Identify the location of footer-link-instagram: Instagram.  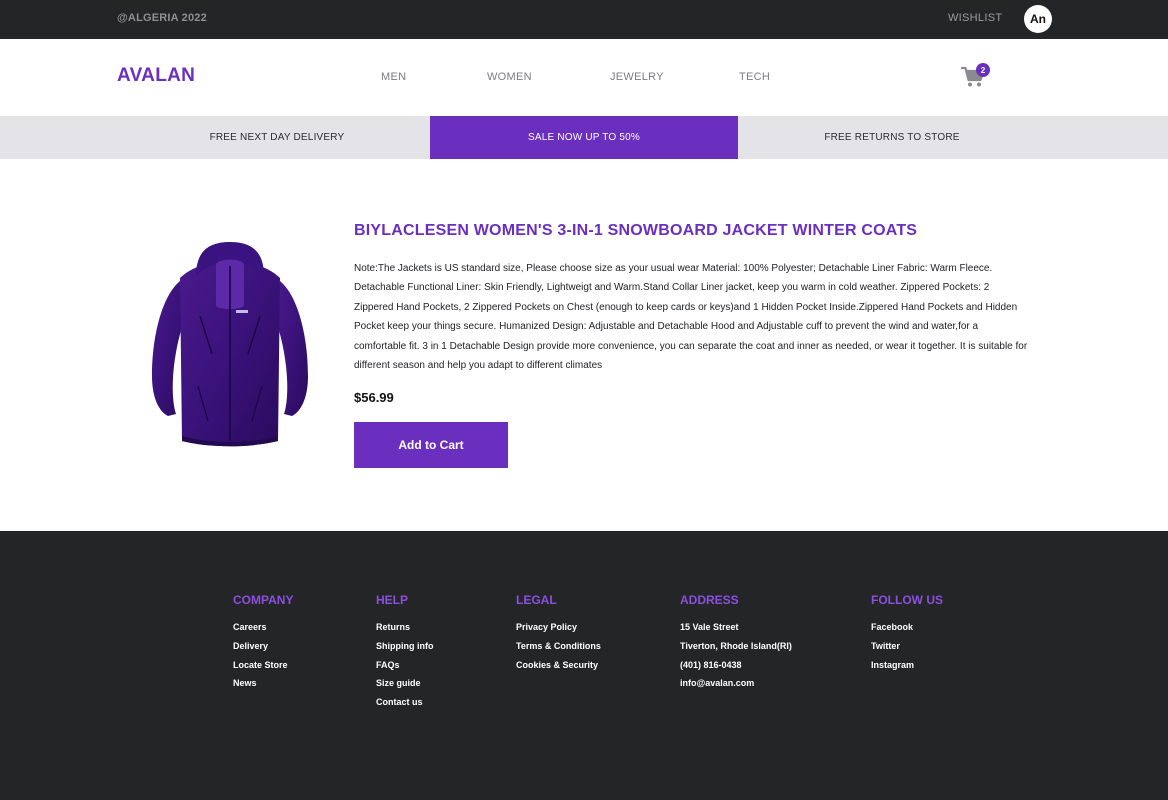
(907, 665).